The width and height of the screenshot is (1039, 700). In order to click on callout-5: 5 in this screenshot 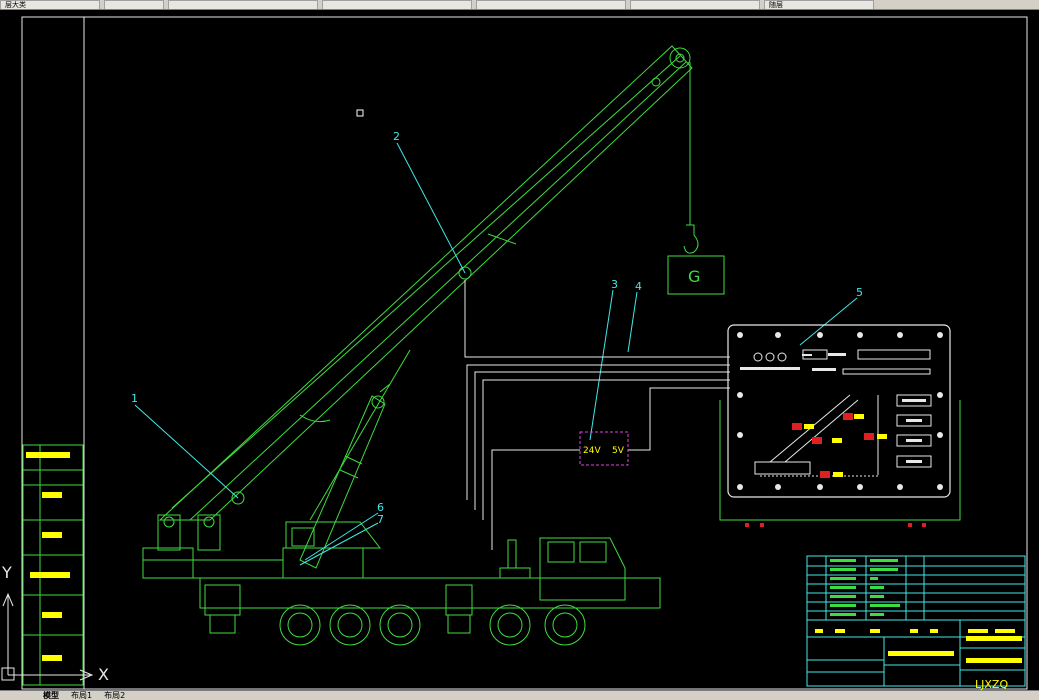, I will do `click(859, 292)`.